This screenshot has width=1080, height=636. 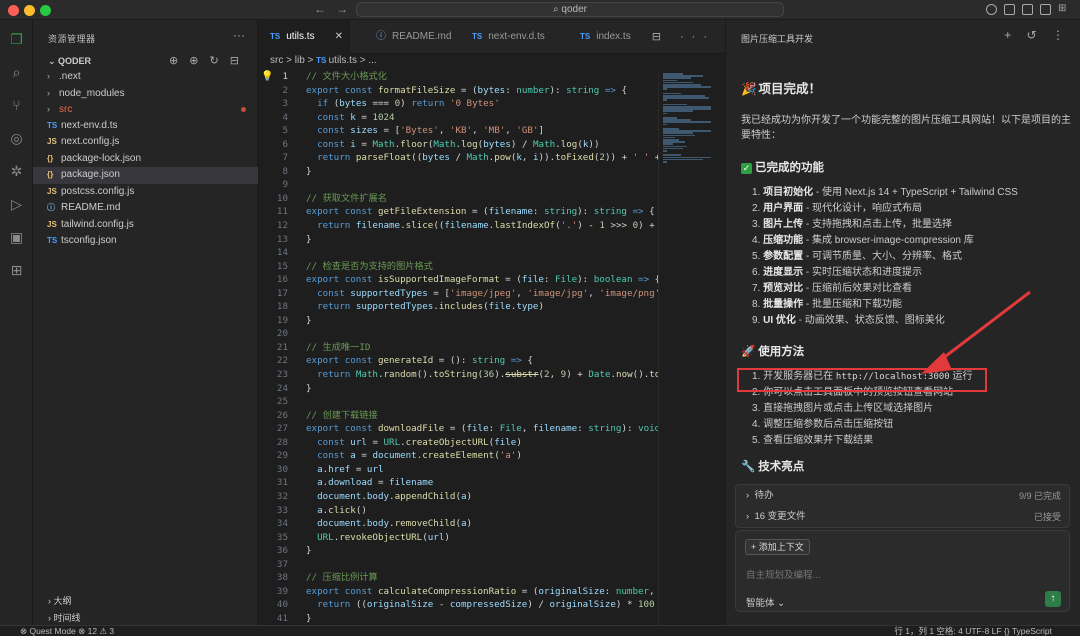 I want to click on status-left: ⊗ Quest Mode ⊗ 12 ⚠ 3, so click(x=67, y=631).